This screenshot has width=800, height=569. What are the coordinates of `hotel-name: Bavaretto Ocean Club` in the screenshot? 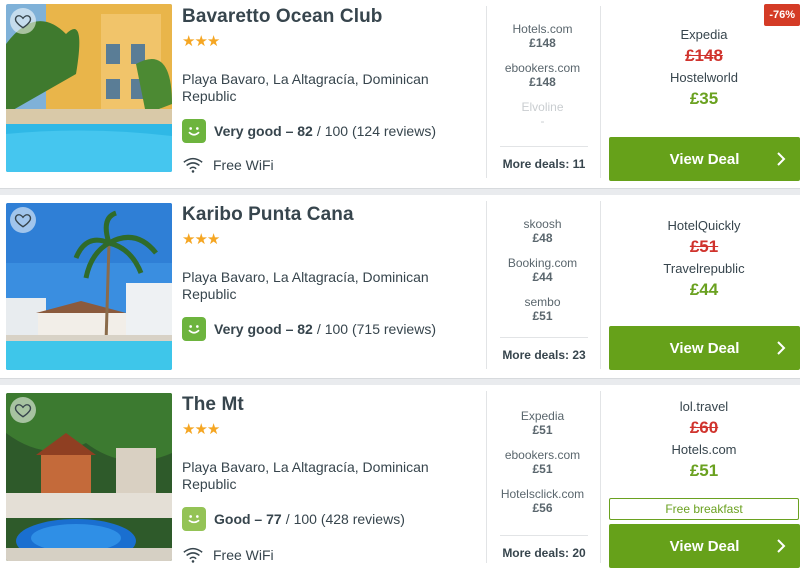 It's located at (332, 17).